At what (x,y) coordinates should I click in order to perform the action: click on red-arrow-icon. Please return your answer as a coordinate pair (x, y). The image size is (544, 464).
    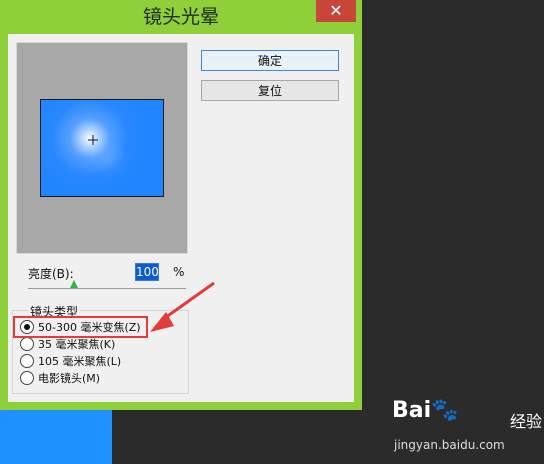
    Looking at the image, I should click on (182, 306).